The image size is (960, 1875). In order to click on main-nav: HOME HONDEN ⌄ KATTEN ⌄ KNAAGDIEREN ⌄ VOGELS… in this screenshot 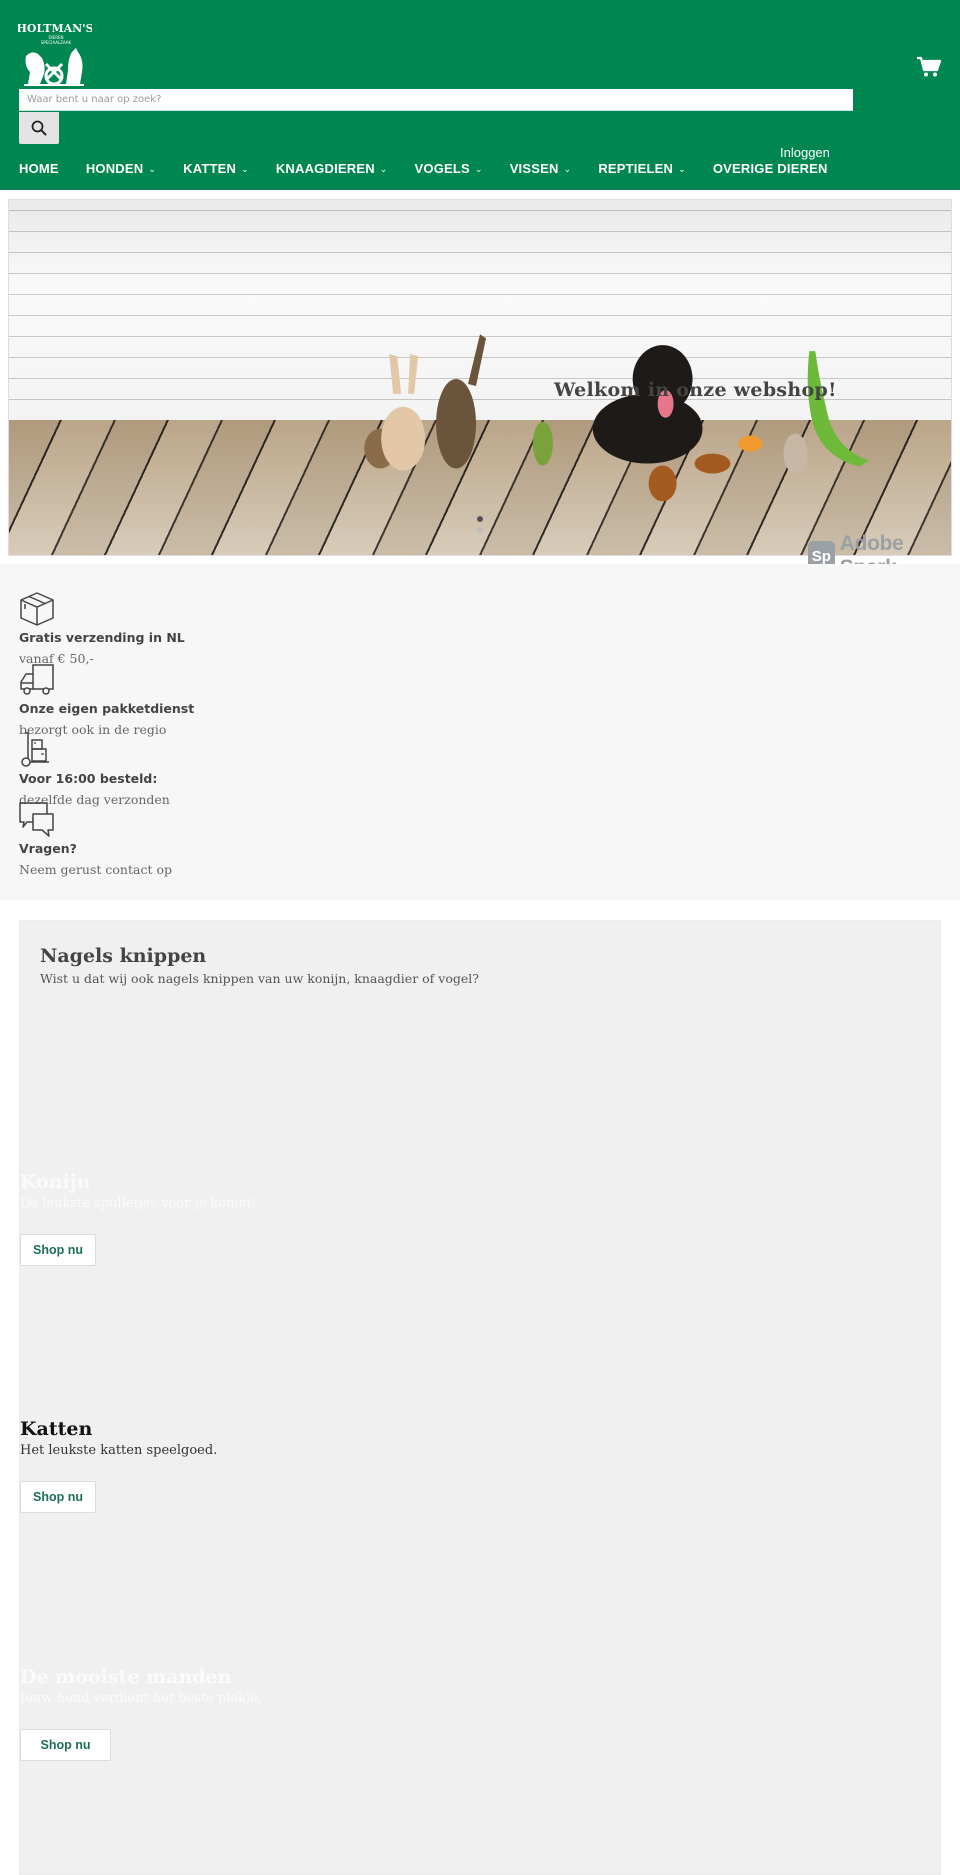, I will do `click(437, 168)`.